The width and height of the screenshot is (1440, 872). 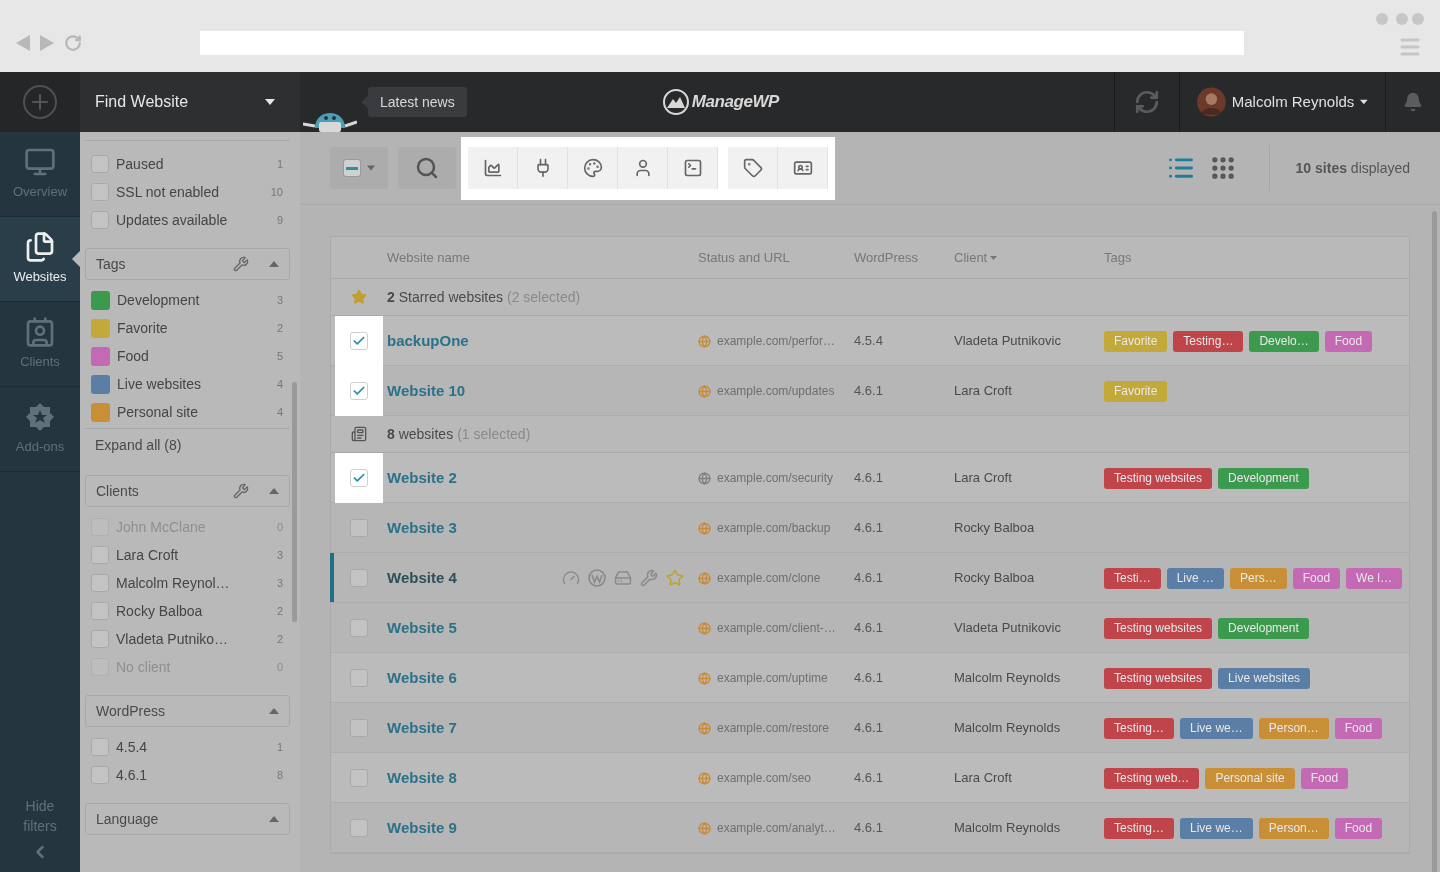 I want to click on website-link: Website 5, so click(x=422, y=628).